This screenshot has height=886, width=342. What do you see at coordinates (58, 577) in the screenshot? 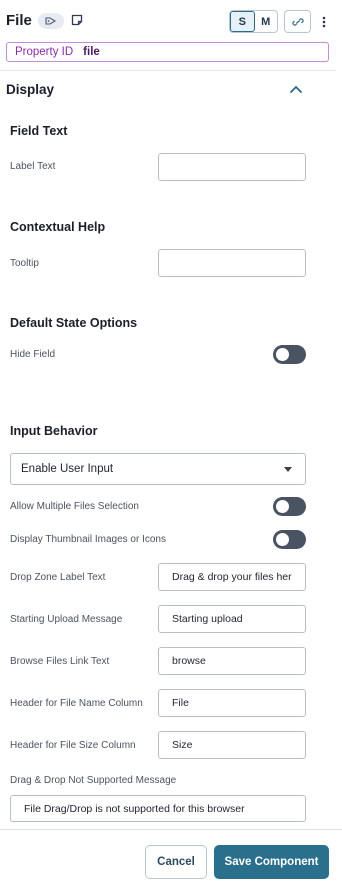
I see `drop-zone-label-label: Drop Zone Label Text` at bounding box center [58, 577].